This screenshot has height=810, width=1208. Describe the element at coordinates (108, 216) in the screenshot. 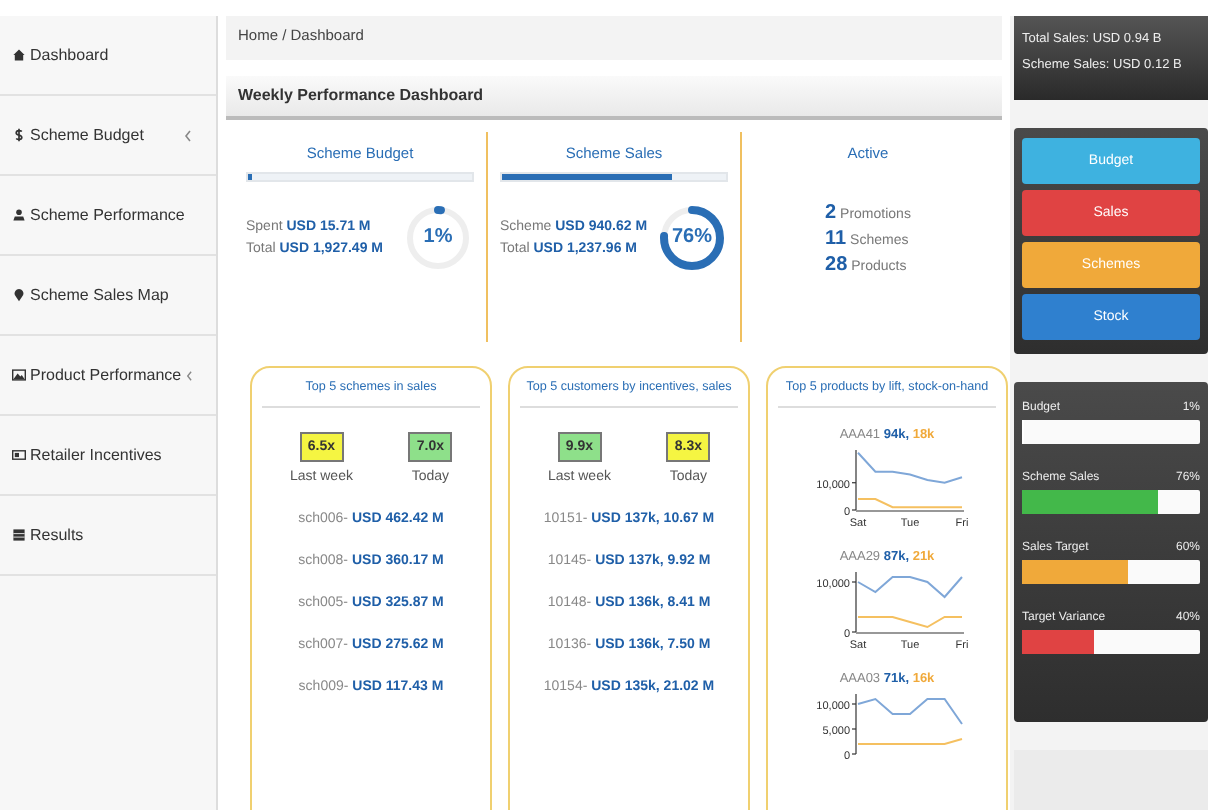

I see `sidebar-item: Scheme Performance` at that location.